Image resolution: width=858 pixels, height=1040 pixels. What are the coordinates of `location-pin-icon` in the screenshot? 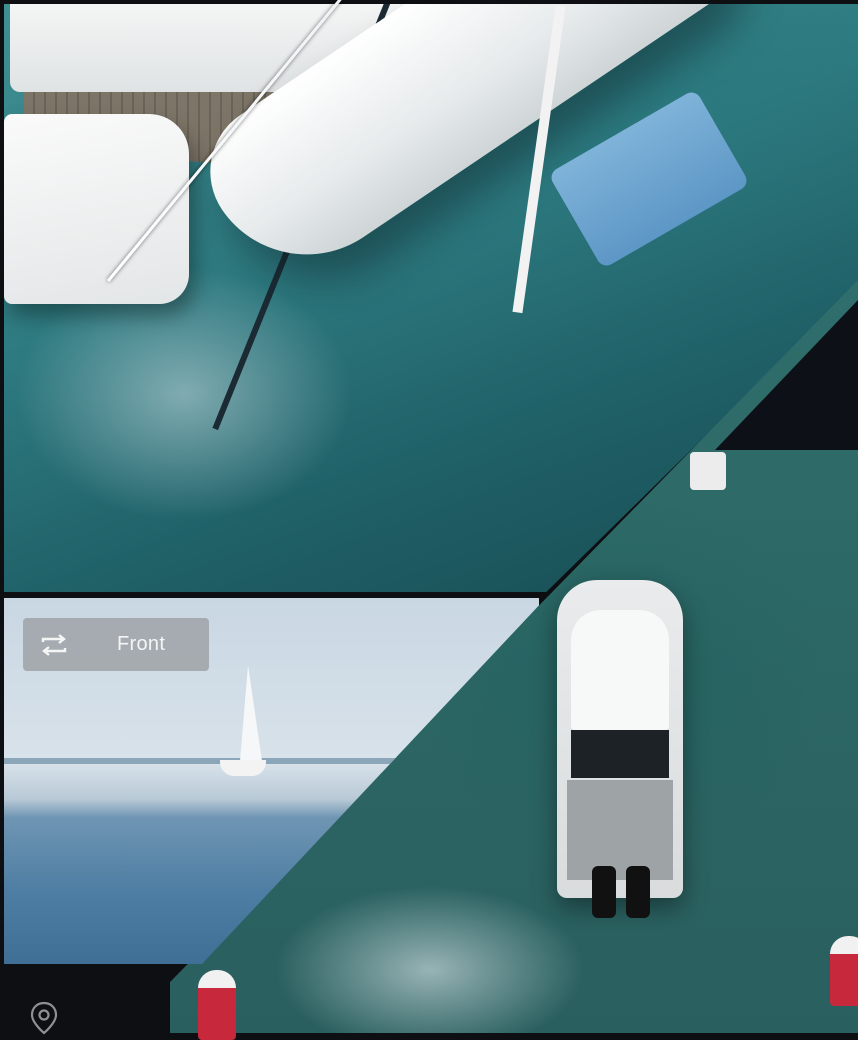 It's located at (44, 1018).